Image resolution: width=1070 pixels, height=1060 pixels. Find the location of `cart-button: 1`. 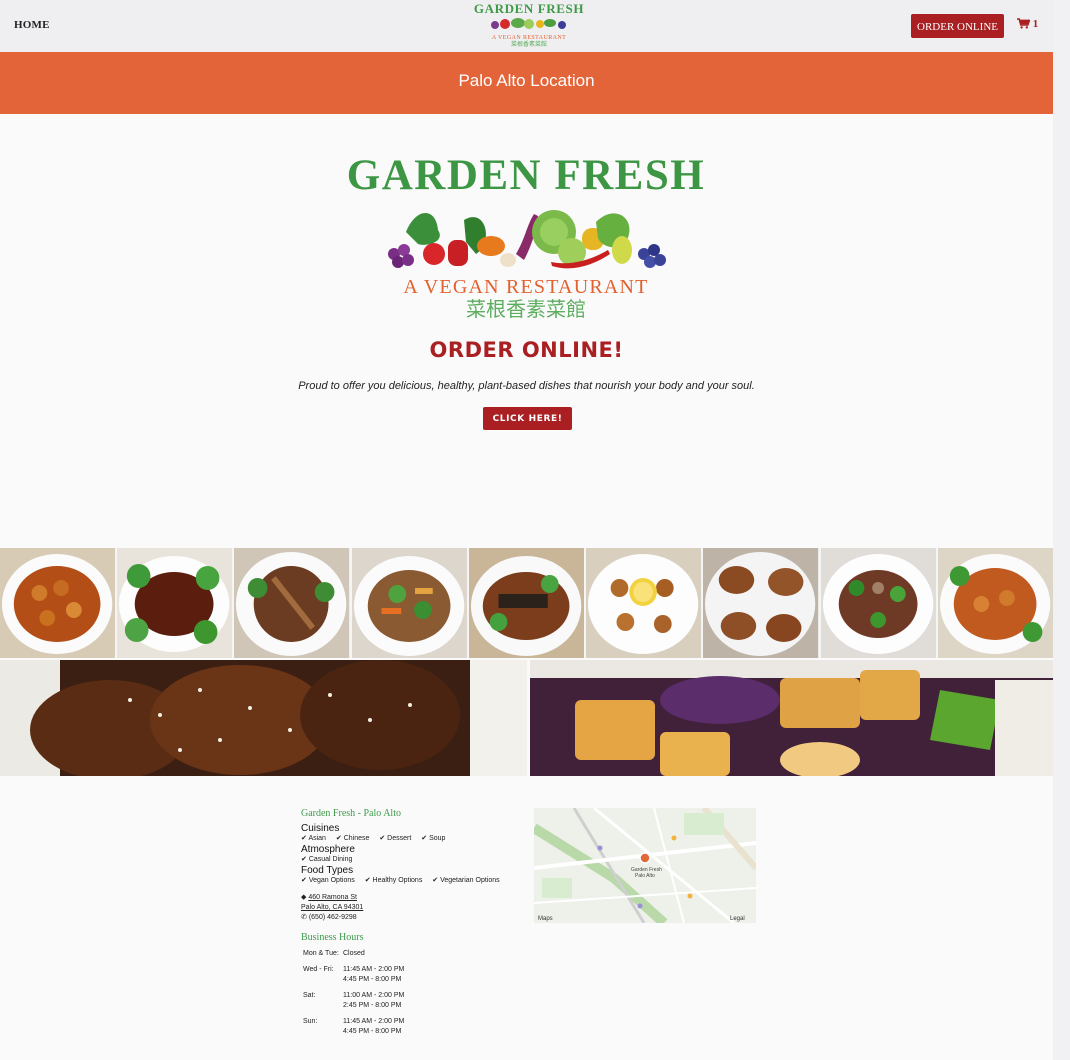

cart-button: 1 is located at coordinates (1027, 24).